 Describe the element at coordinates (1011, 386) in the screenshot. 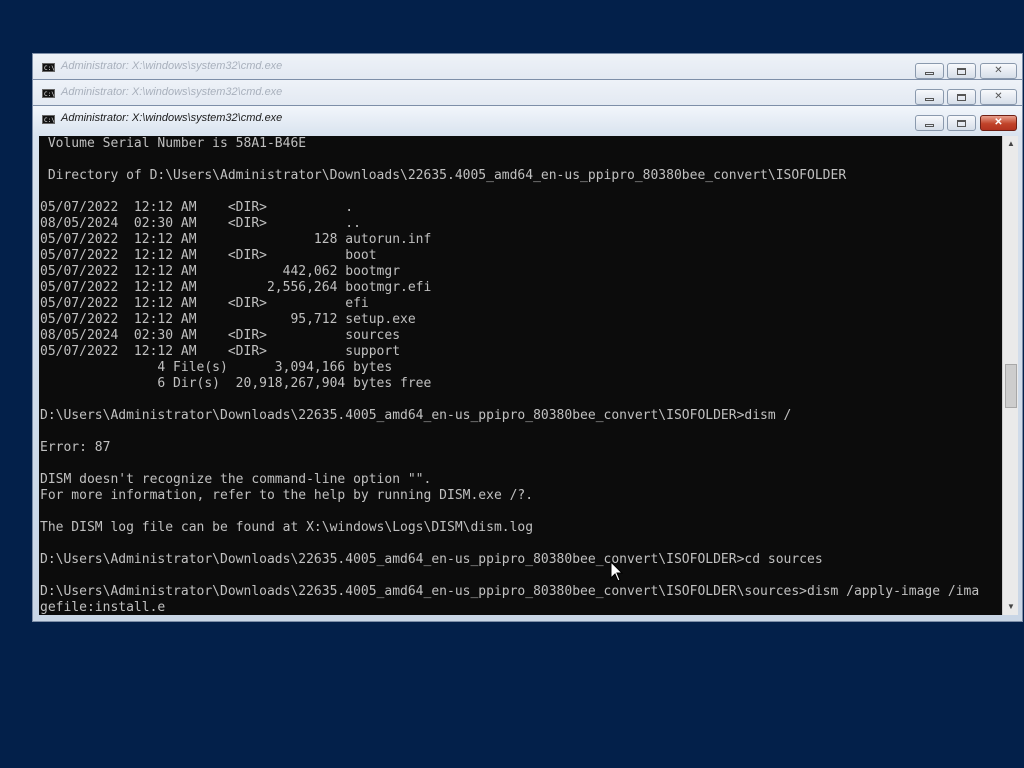

I see `scroll-thumb` at that location.